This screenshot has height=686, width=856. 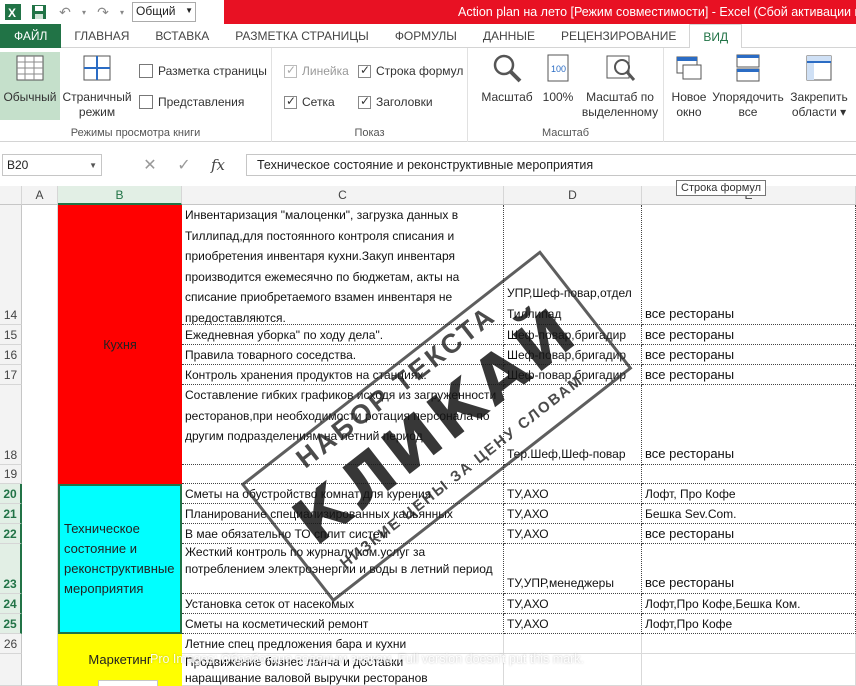 What do you see at coordinates (316, 70) in the screenshot?
I see `ruler-checkbox: Линейка` at bounding box center [316, 70].